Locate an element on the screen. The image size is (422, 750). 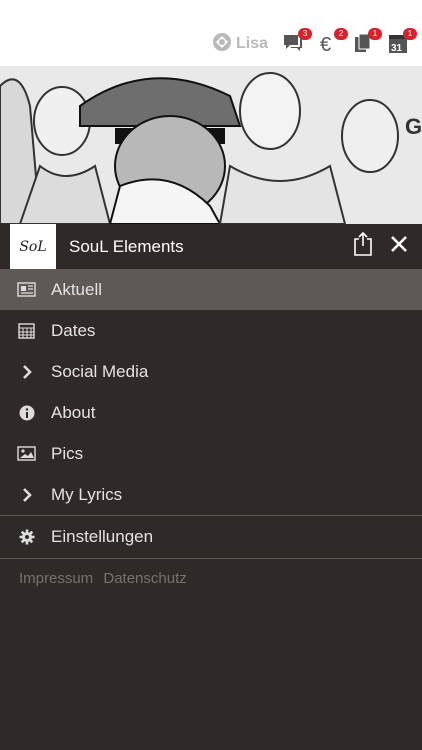
svg-text: 31 is located at coordinates (397, 48).